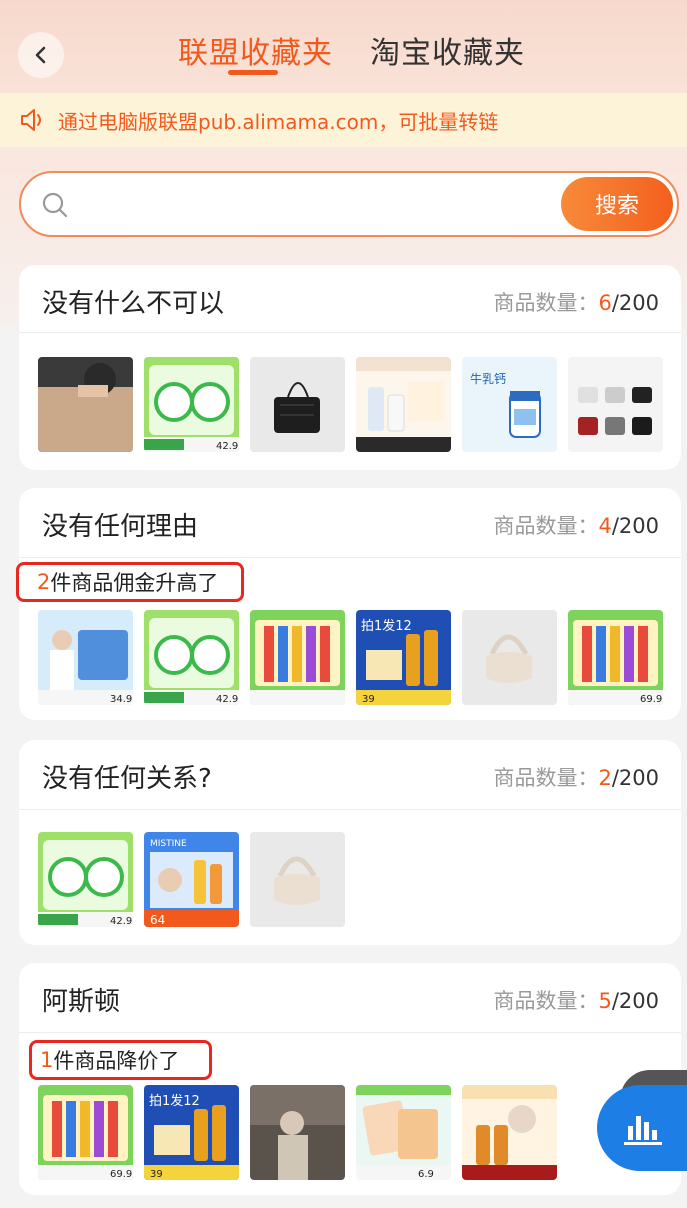  Describe the element at coordinates (605, 778) in the screenshot. I see `count-value: 2` at that location.